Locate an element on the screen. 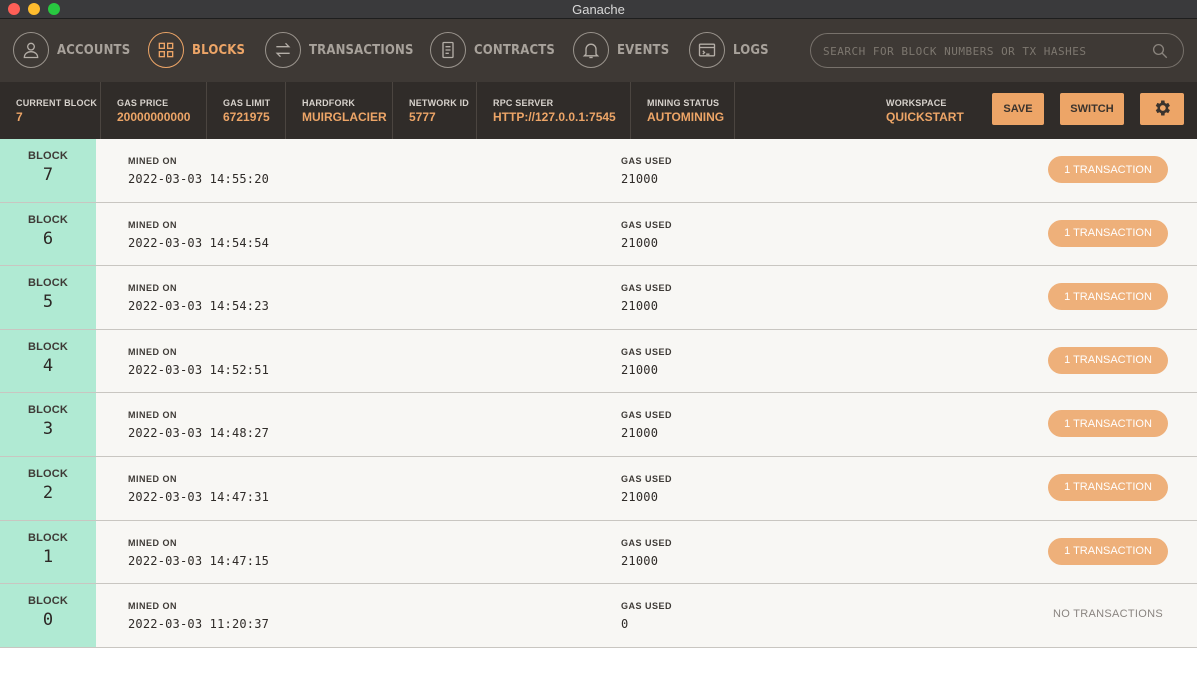  mined-on-value: 2022-03-03 14:54:23 is located at coordinates (199, 306).